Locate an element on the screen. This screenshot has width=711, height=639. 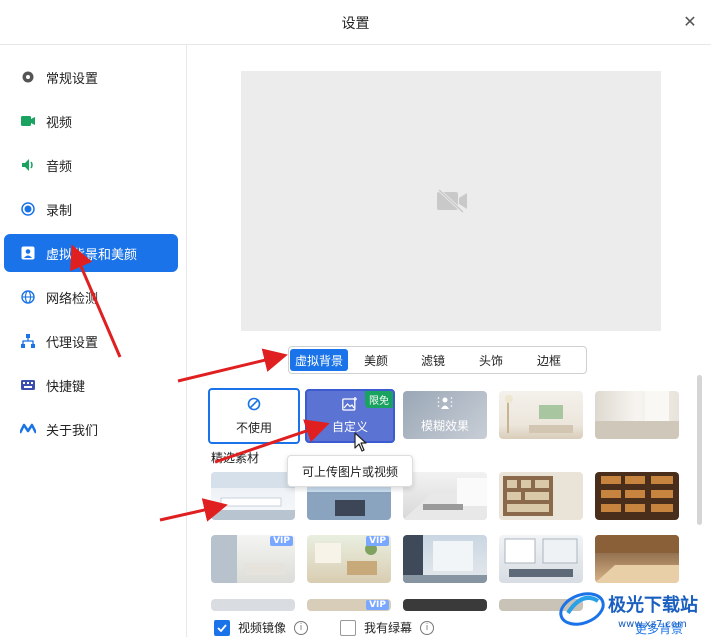
sidebar-item-label: 视频 is located at coordinates (59, 123).